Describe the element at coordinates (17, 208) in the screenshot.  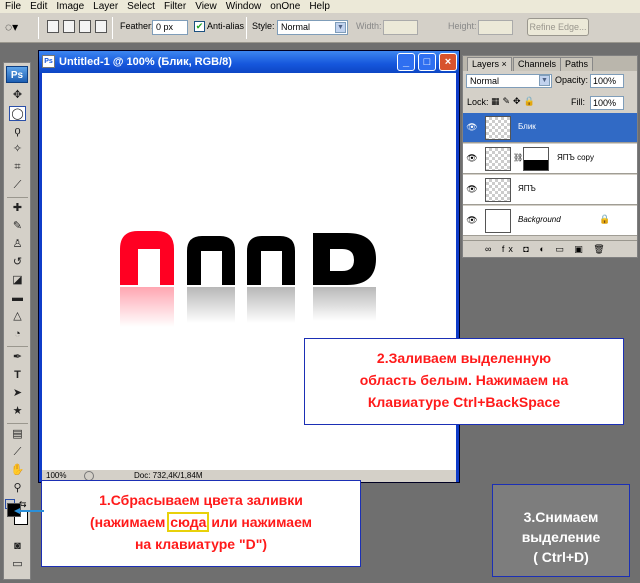
I see `healing-brush-tool-icon: ✚` at that location.